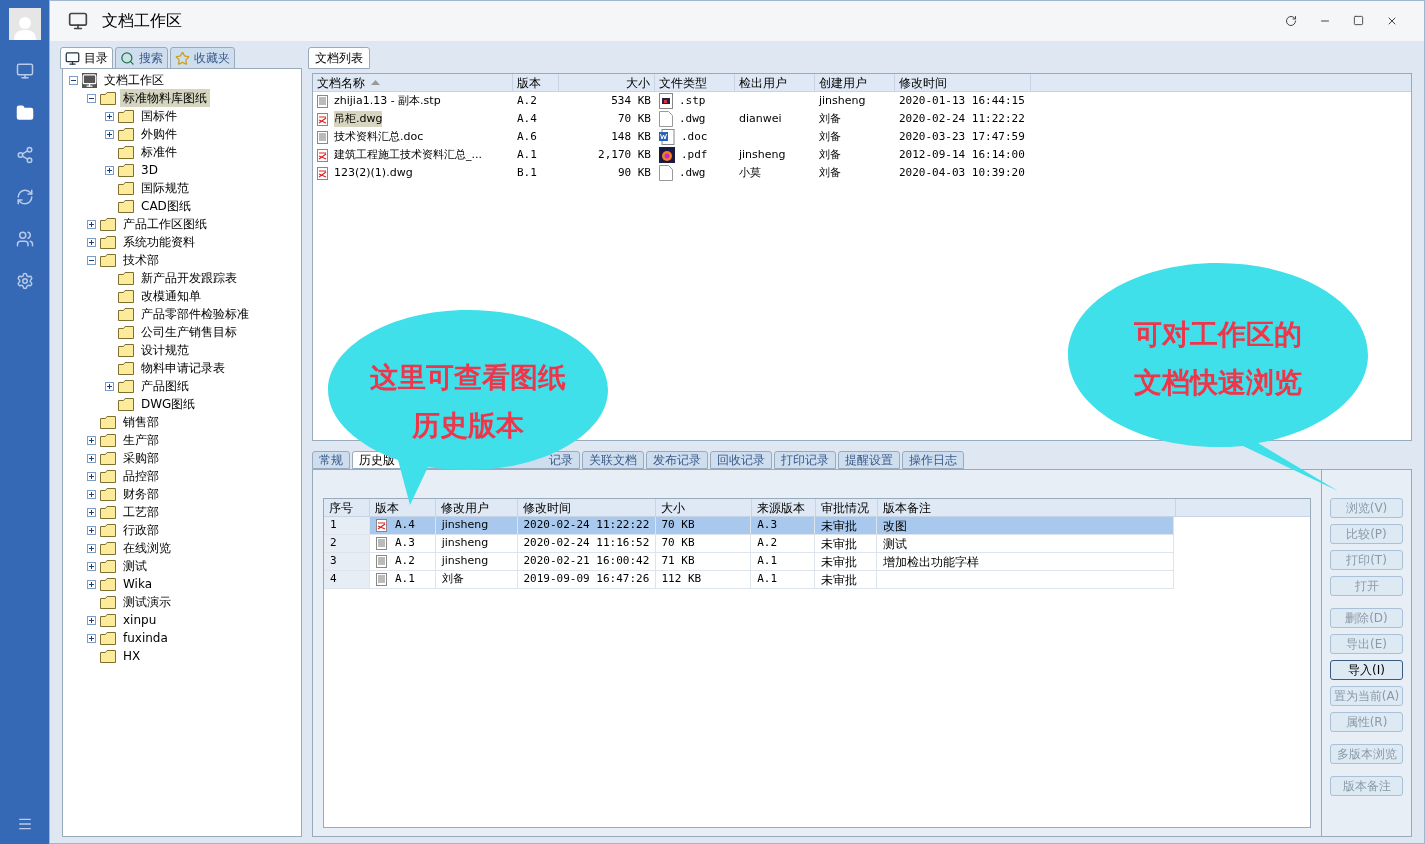 This screenshot has height=844, width=1425. Describe the element at coordinates (141, 440) in the screenshot. I see `tree-item: 生产部` at that location.